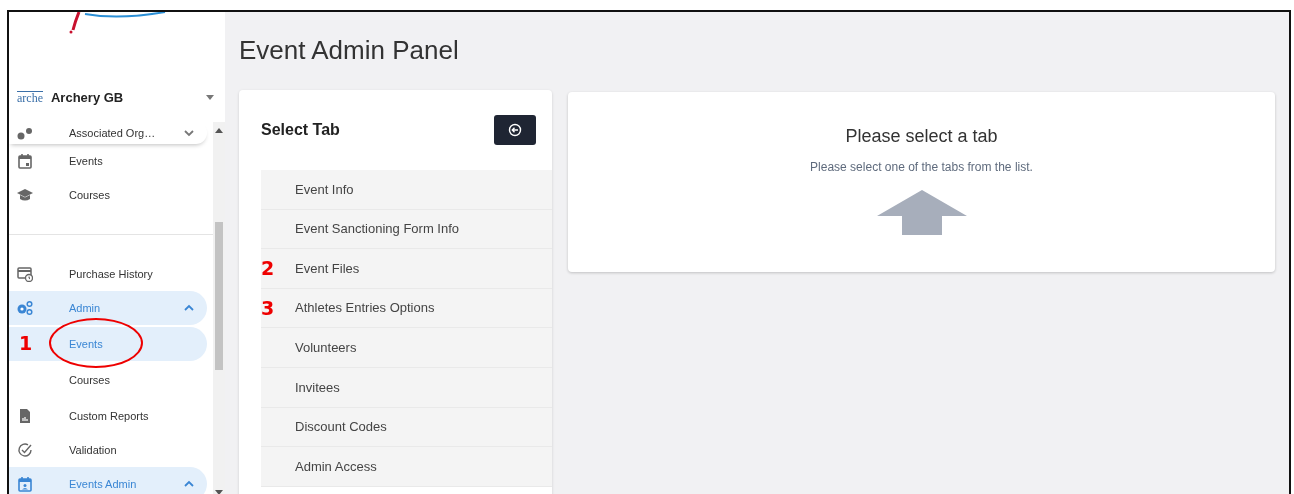 This screenshot has width=1294, height=494. Describe the element at coordinates (921, 212) in the screenshot. I see `up-arrow-icon` at that location.